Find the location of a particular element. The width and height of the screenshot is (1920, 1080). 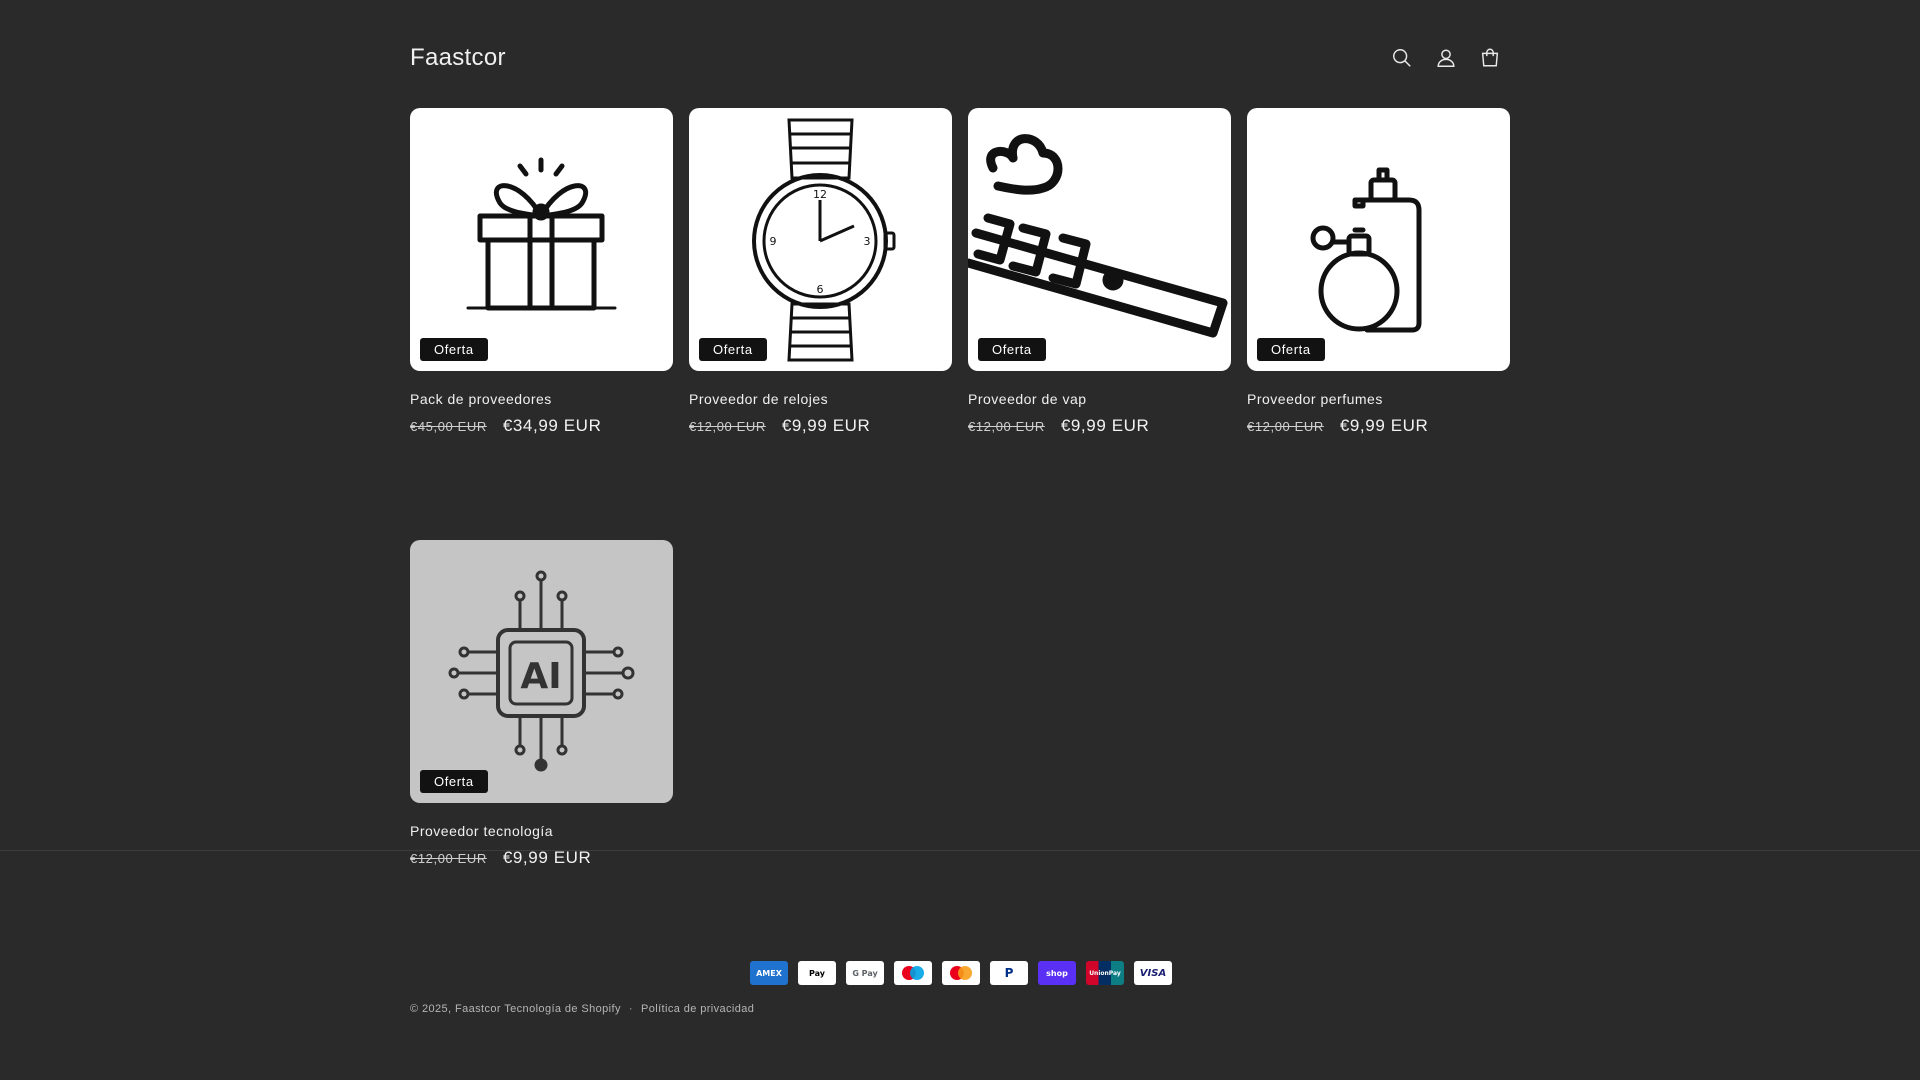

vape-icon is located at coordinates (1098, 236).